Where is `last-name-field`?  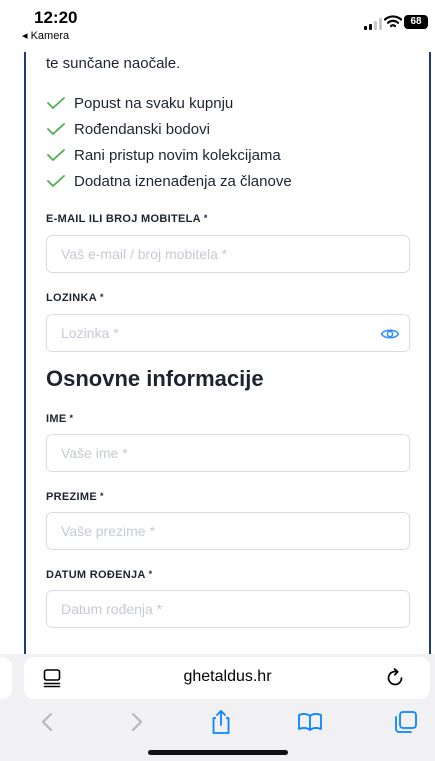
last-name-field is located at coordinates (228, 531).